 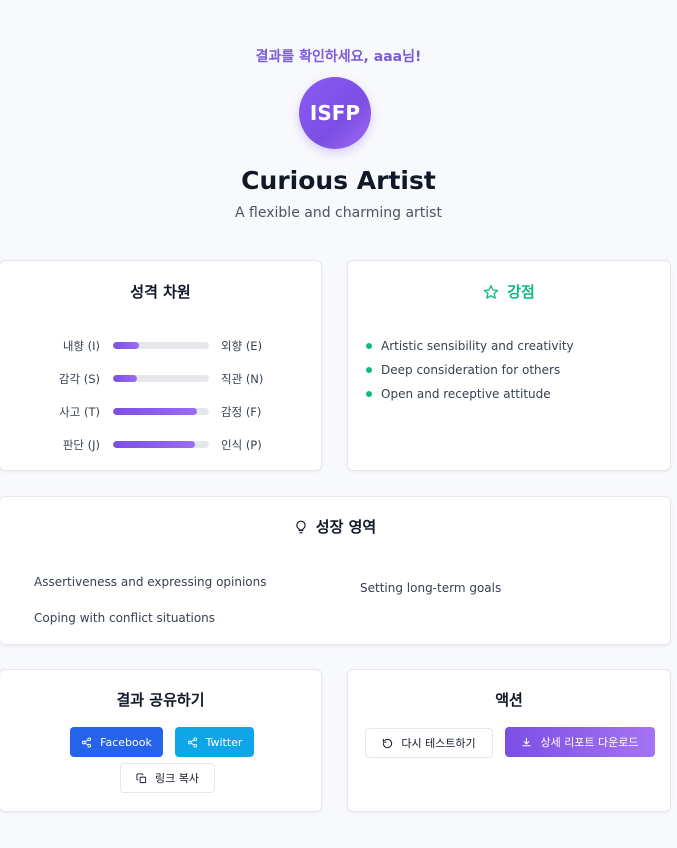 I want to click on dimension-row: 사고 (T) 감정 (F), so click(x=160, y=412).